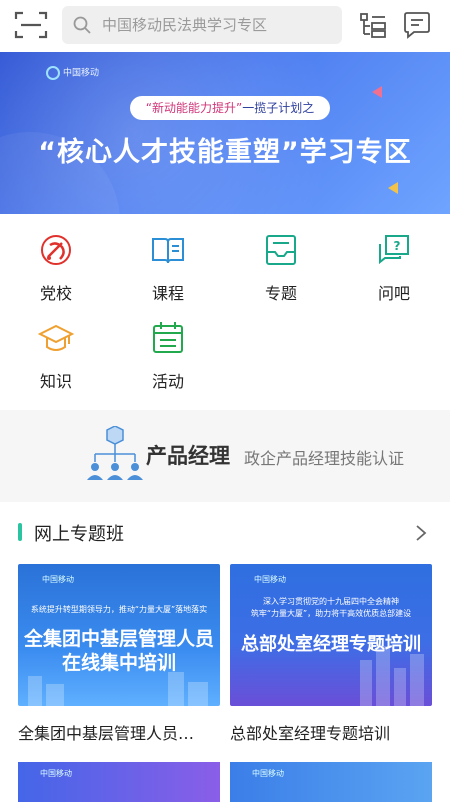  I want to click on nav-item-knowledge: 知识, so click(56, 348).